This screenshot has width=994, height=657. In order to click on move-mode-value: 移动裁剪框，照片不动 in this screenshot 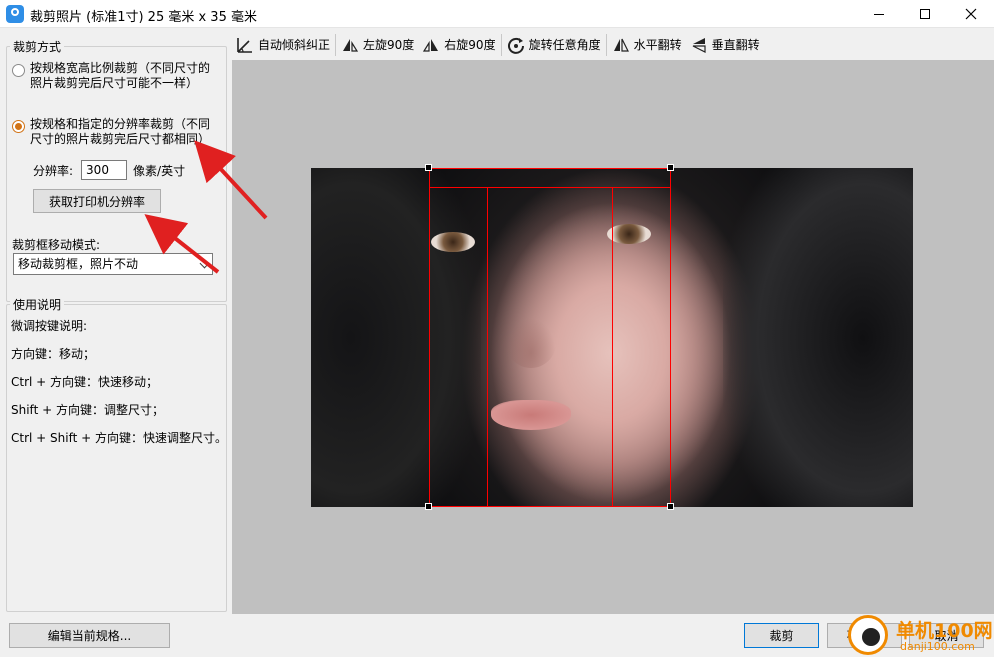, I will do `click(78, 264)`.